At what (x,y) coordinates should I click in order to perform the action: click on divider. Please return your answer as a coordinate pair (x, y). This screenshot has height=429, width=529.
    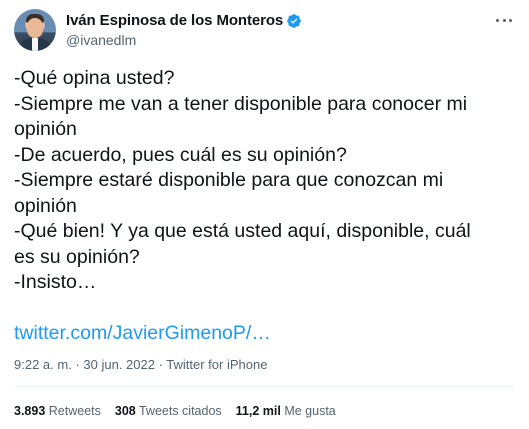
    Looking at the image, I should click on (264, 386).